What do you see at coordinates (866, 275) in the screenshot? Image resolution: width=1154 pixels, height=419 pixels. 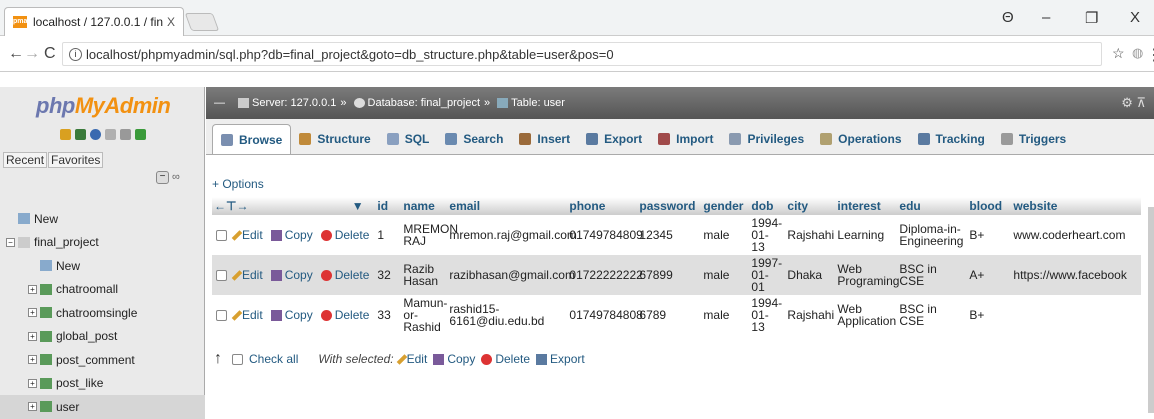 I see `cell-interest: Web Programing` at bounding box center [866, 275].